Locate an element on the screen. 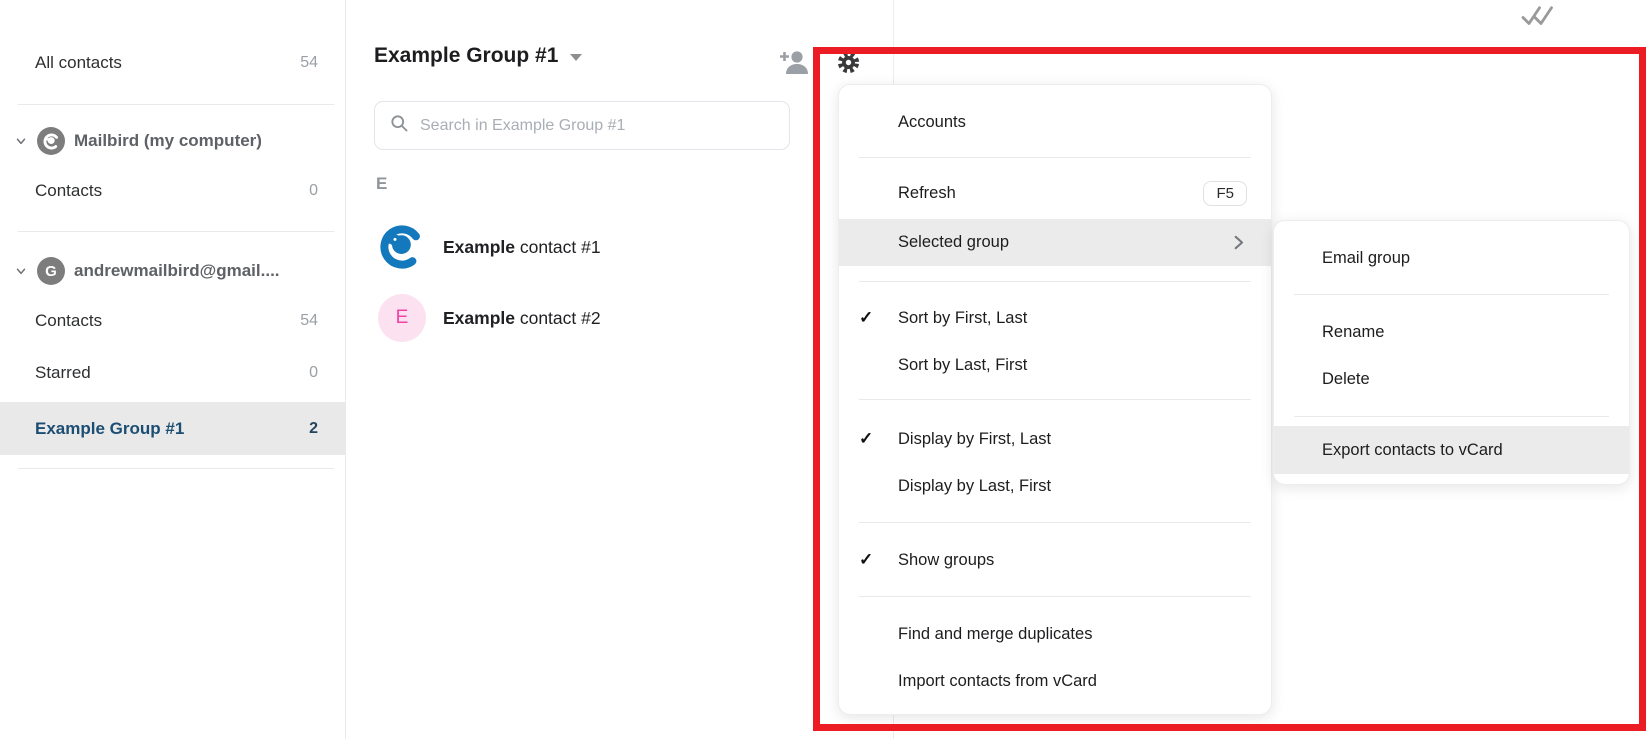 This screenshot has width=1651, height=739. search-box is located at coordinates (582, 125).